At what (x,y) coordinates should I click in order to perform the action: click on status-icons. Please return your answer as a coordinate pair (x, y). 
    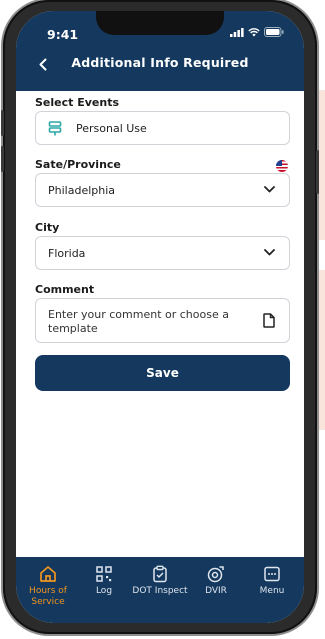
    Looking at the image, I should click on (257, 32).